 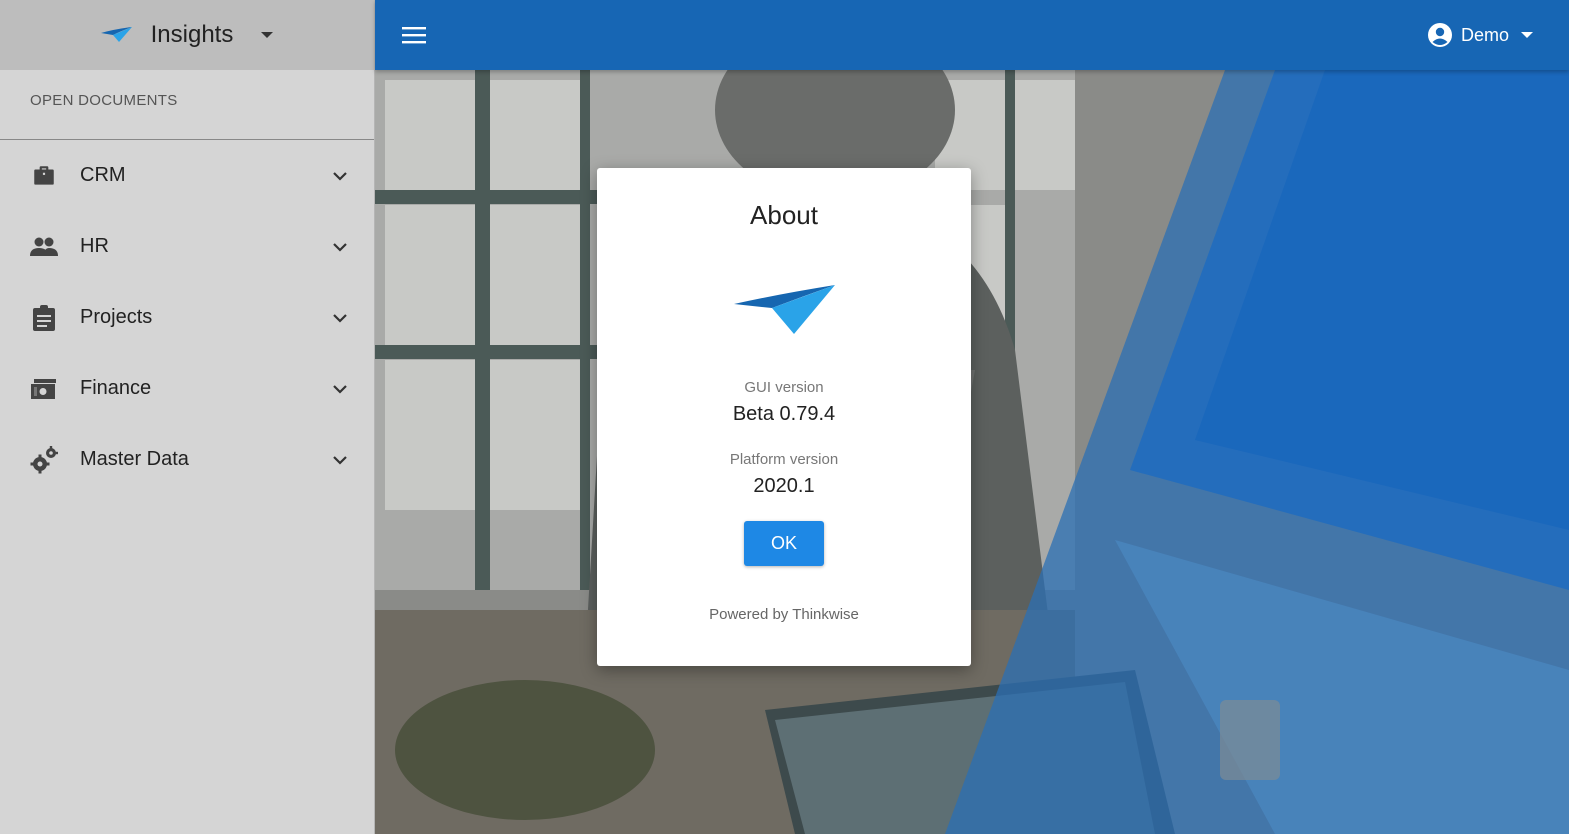 I want to click on powered-by-text: Powered by Thinkwise, so click(x=784, y=614).